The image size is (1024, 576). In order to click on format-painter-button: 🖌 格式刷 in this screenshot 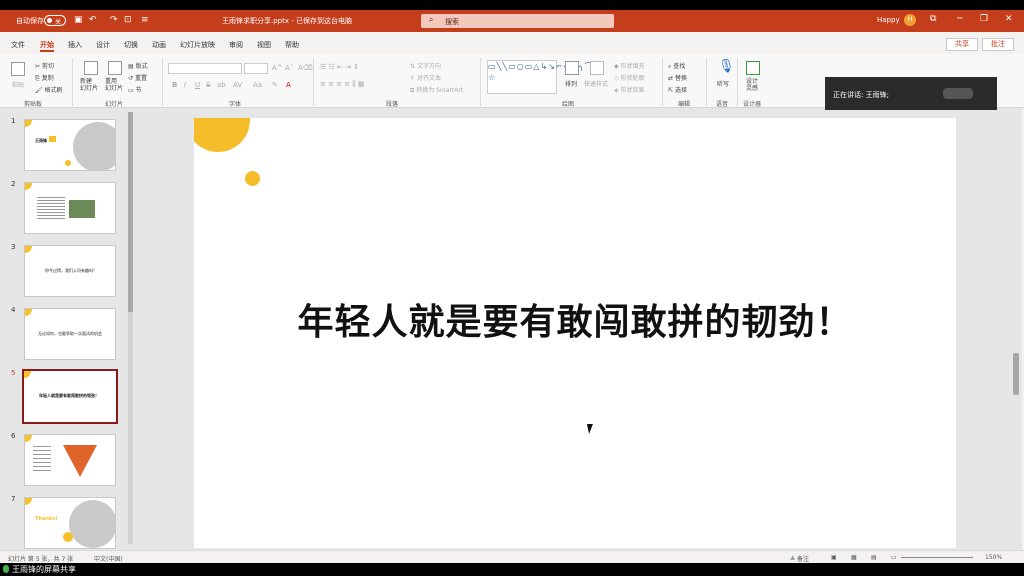, I will do `click(49, 89)`.